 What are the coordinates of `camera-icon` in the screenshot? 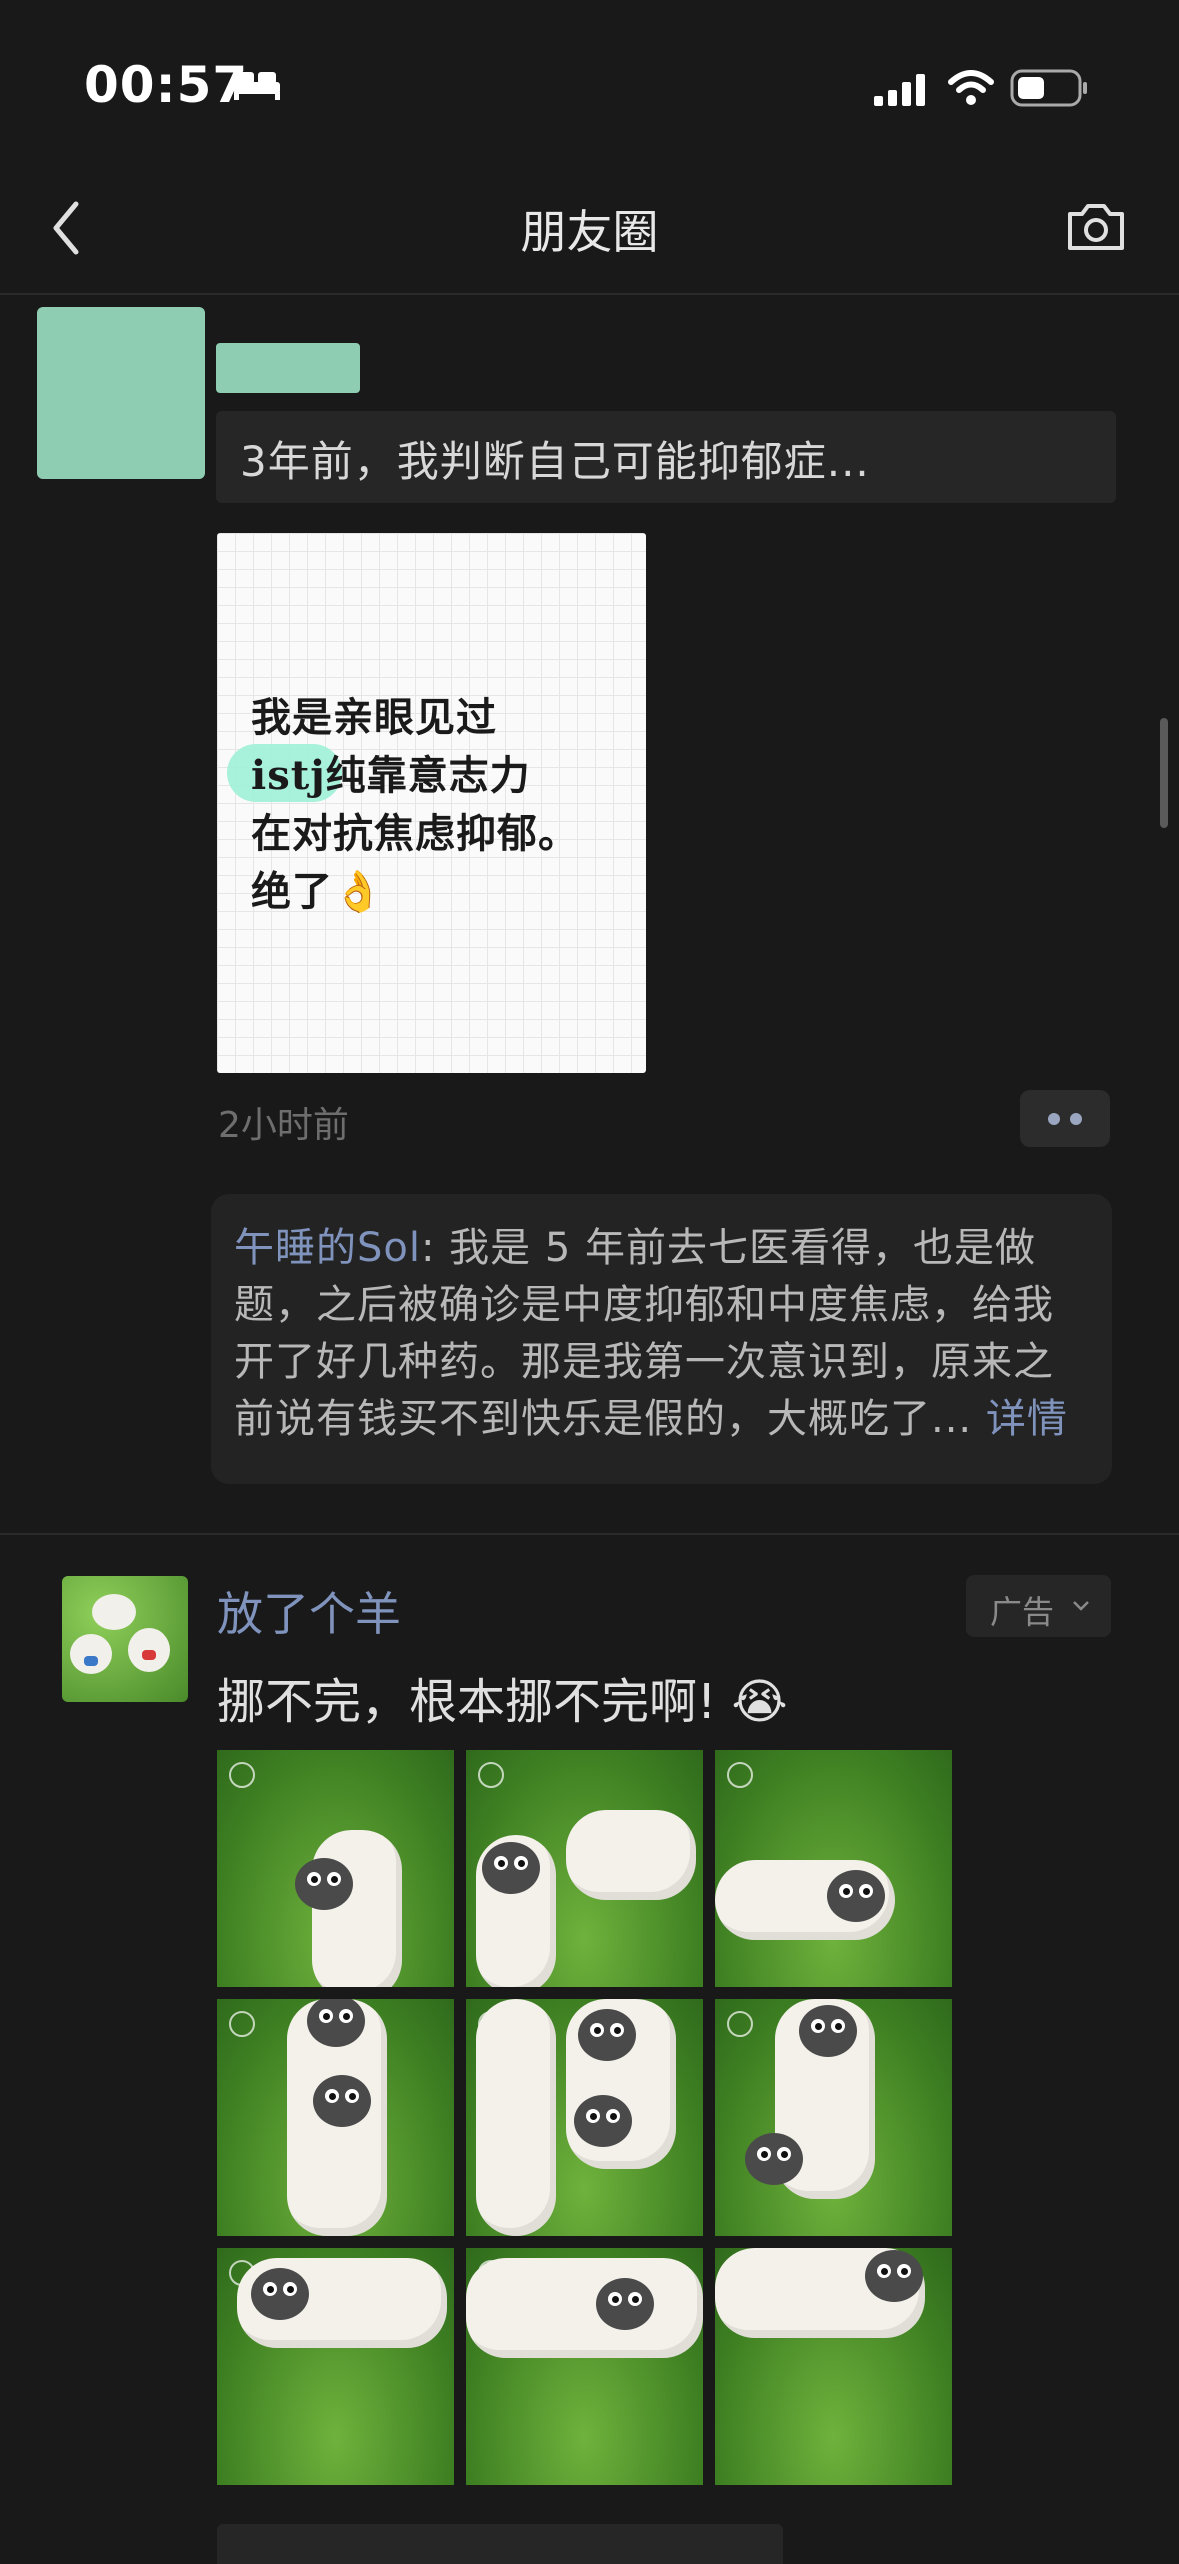 It's located at (1096, 226).